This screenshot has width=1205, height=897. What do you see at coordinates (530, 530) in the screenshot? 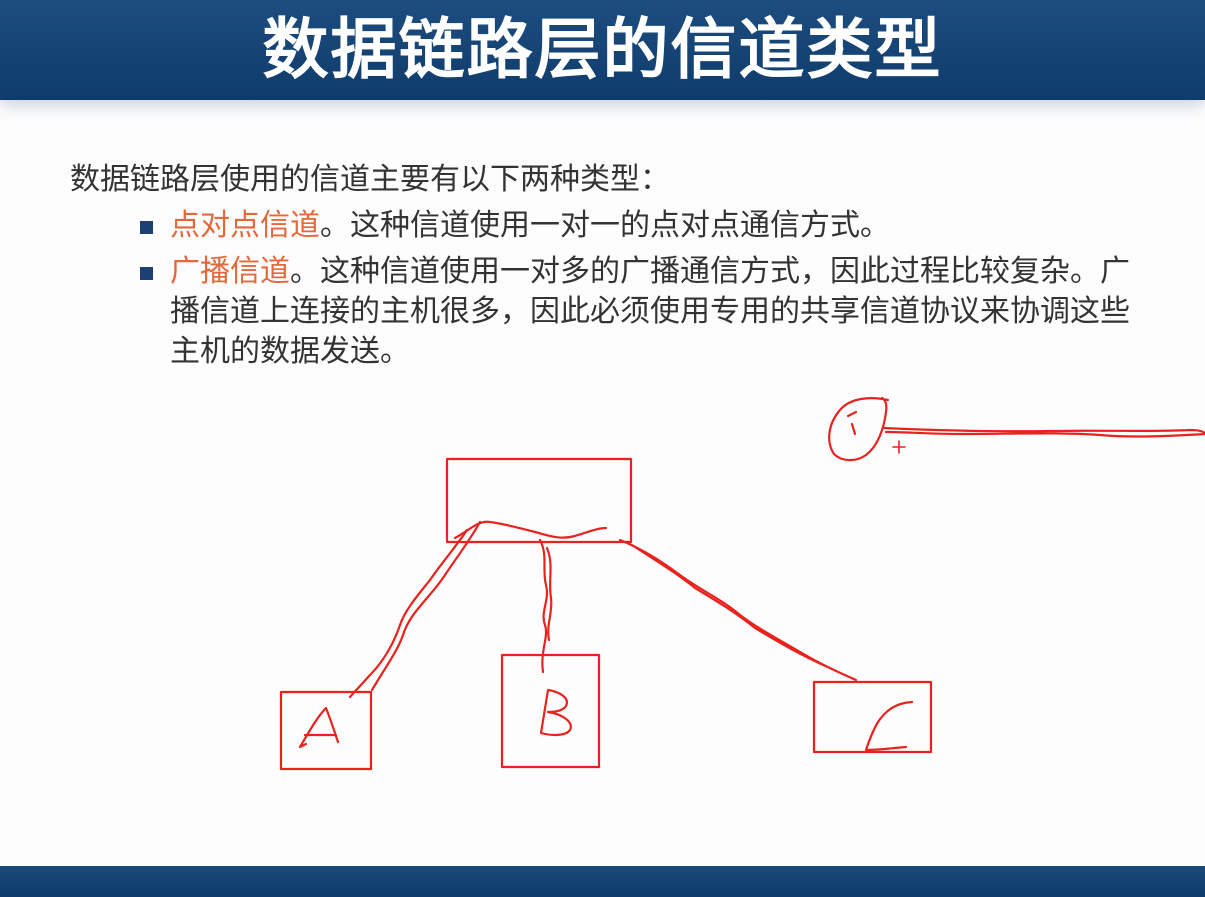
I see `link-line-top` at bounding box center [530, 530].